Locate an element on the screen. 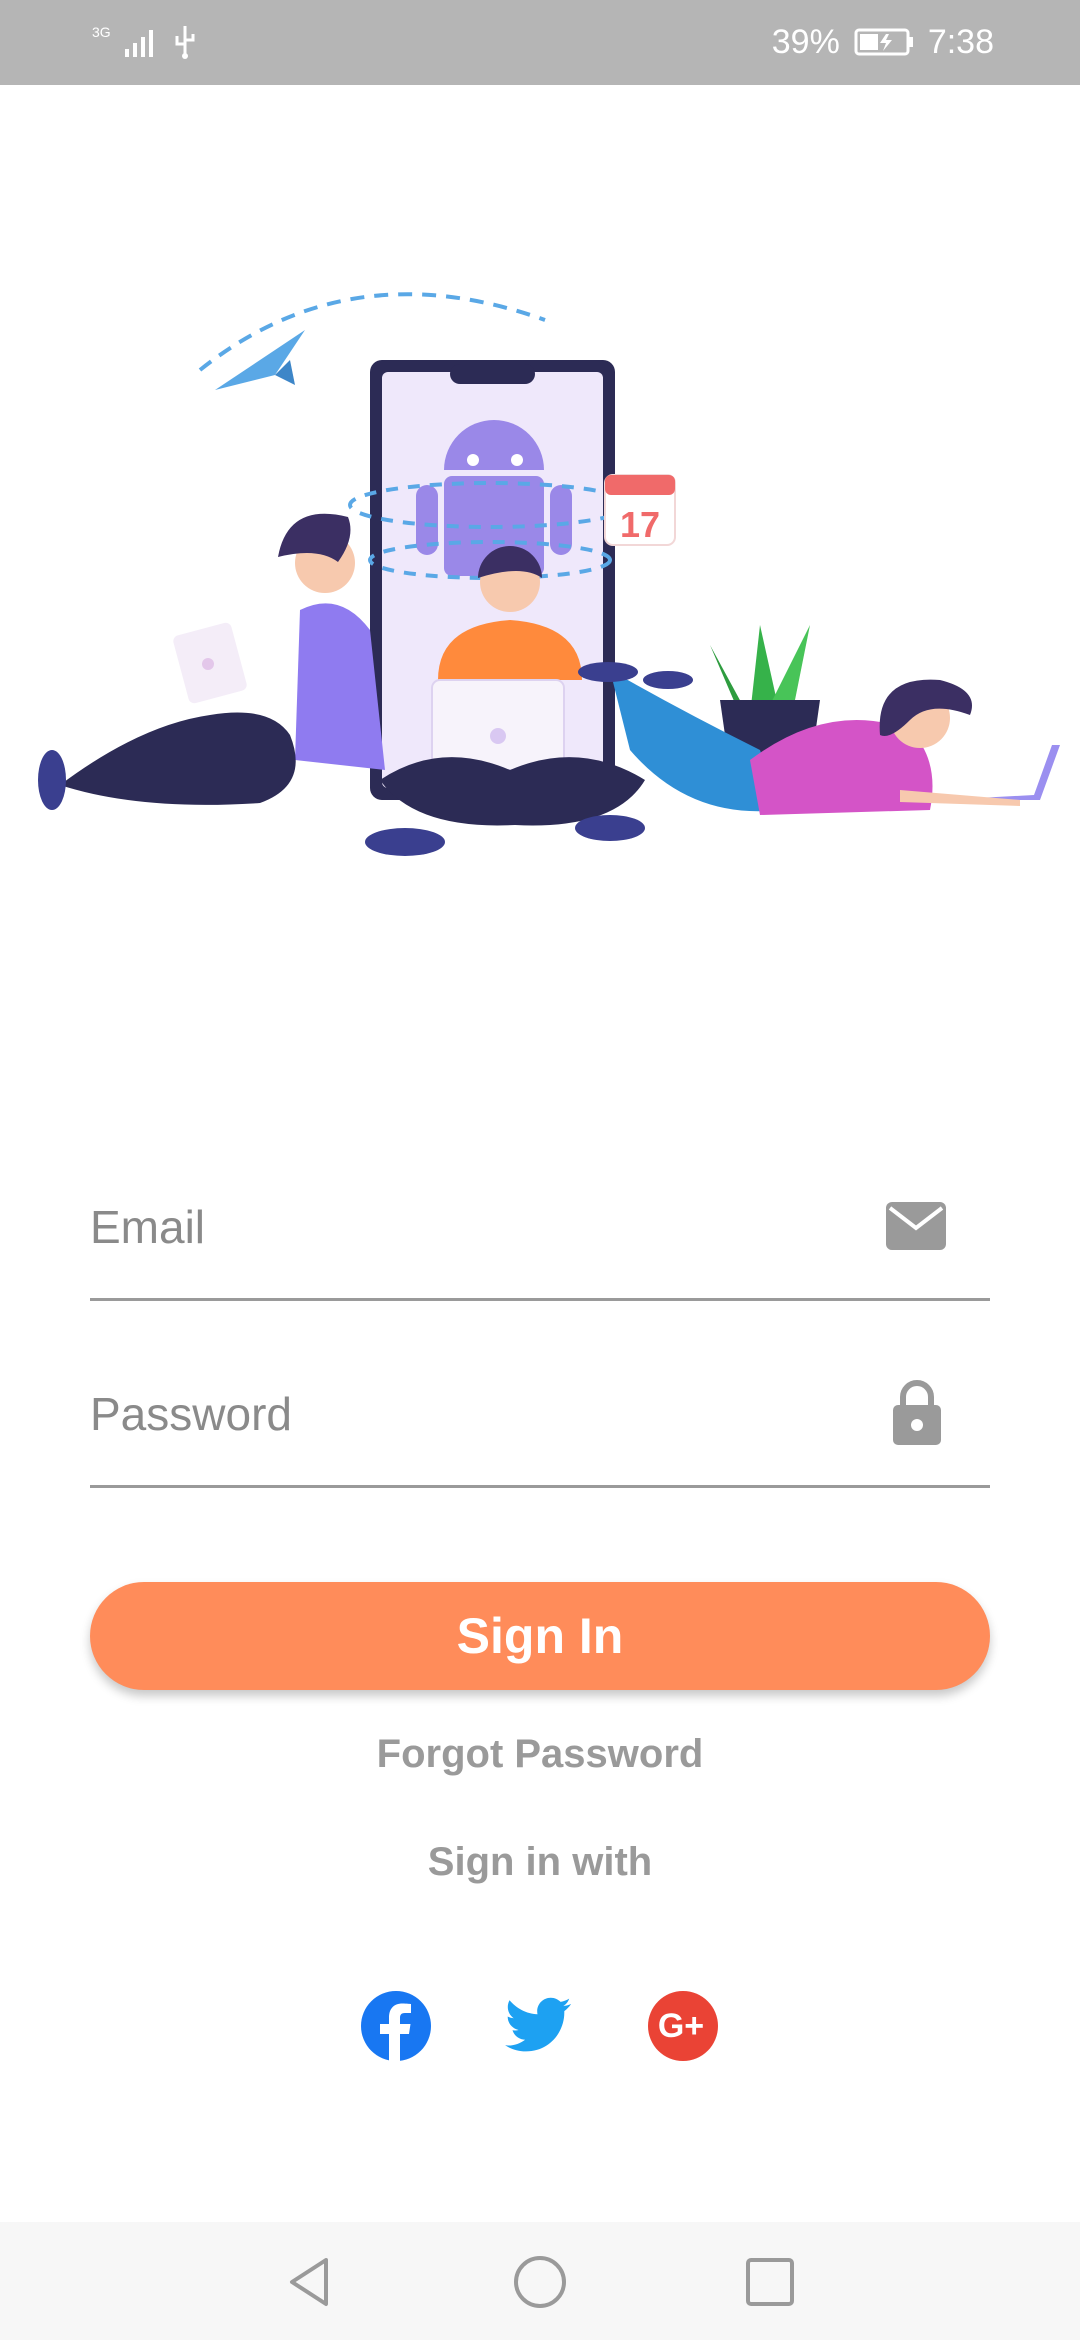 This screenshot has width=1080, height=2340. status-left: 3G is located at coordinates (144, 42).